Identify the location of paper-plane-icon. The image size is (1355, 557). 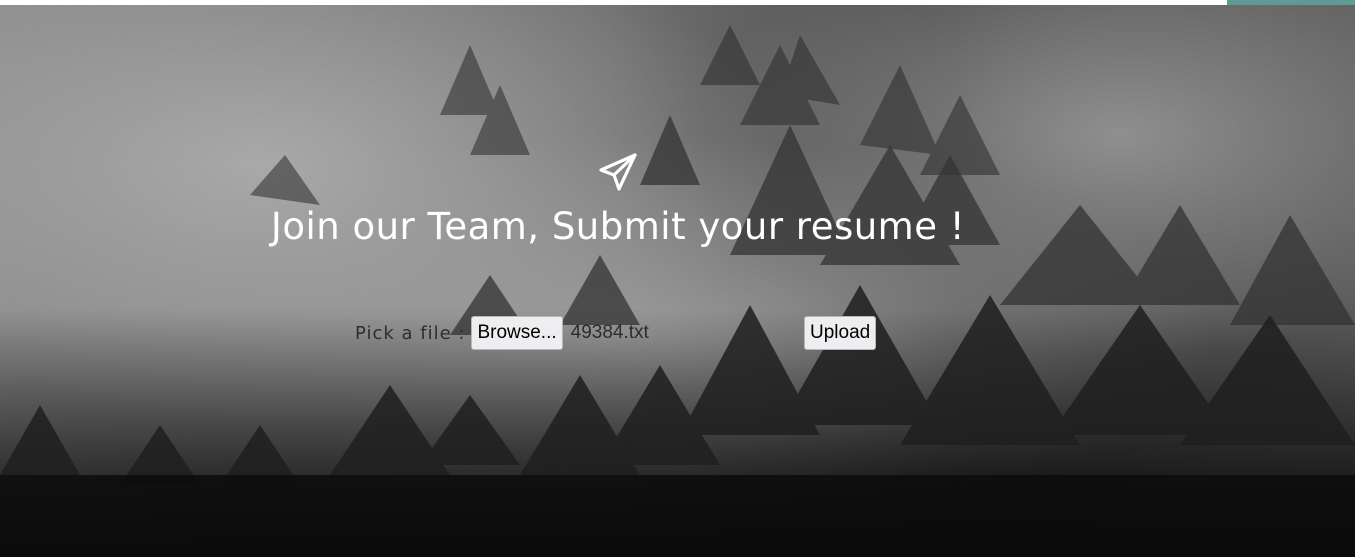
(618, 172).